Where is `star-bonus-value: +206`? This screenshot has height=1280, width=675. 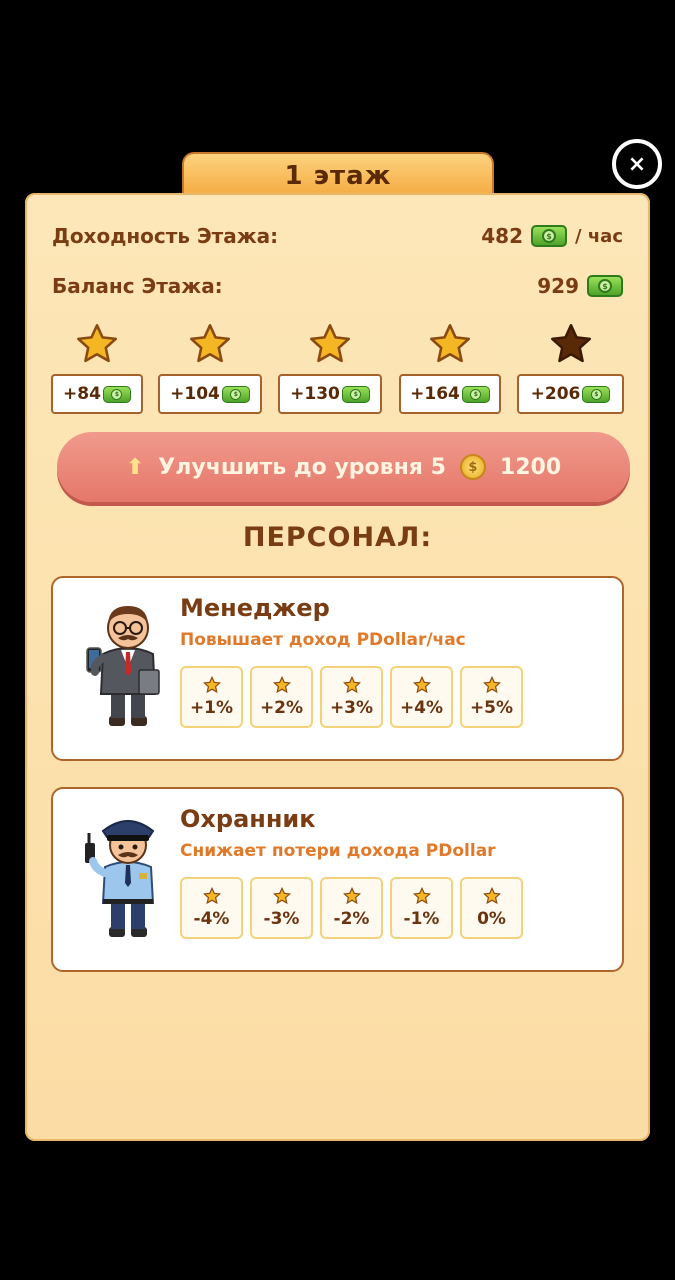 star-bonus-value: +206 is located at coordinates (555, 394).